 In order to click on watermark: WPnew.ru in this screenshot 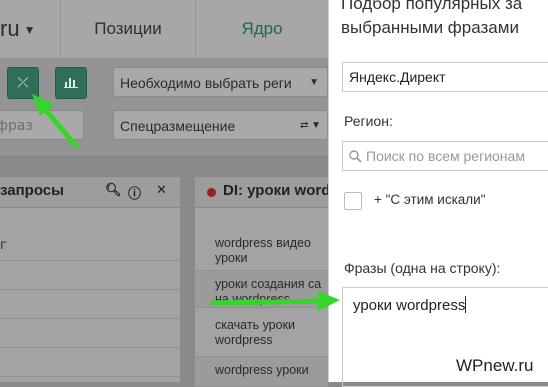, I will do `click(495, 365)`.